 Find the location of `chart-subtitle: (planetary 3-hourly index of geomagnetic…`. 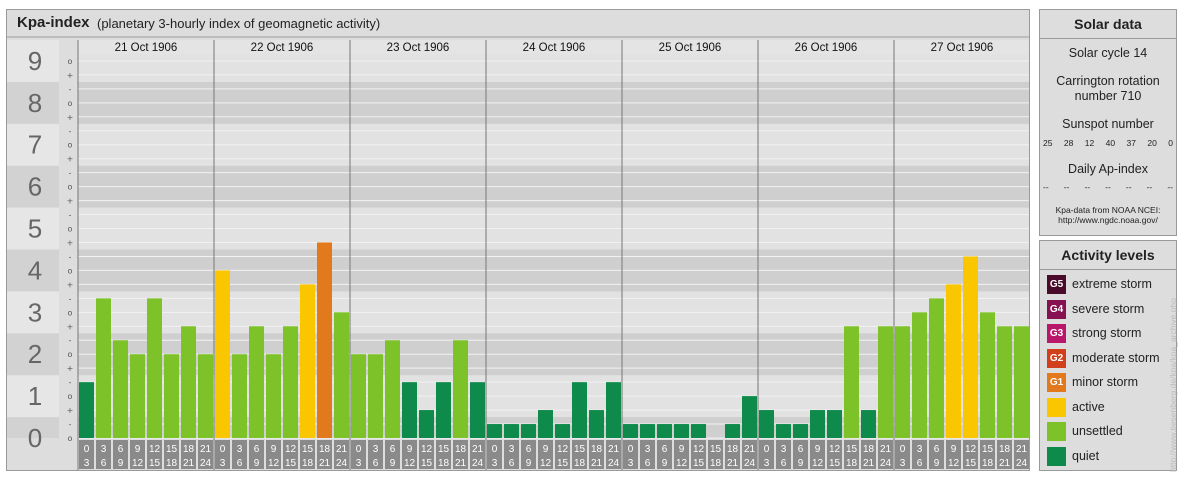

chart-subtitle: (planetary 3-hourly index of geomagnetic… is located at coordinates (239, 23).